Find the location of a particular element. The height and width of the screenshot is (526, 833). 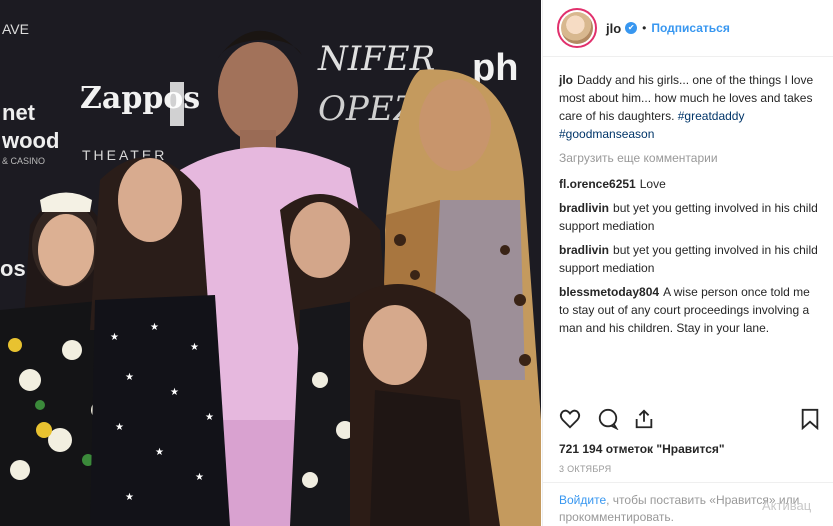

follow-button: Подписаться is located at coordinates (690, 28).